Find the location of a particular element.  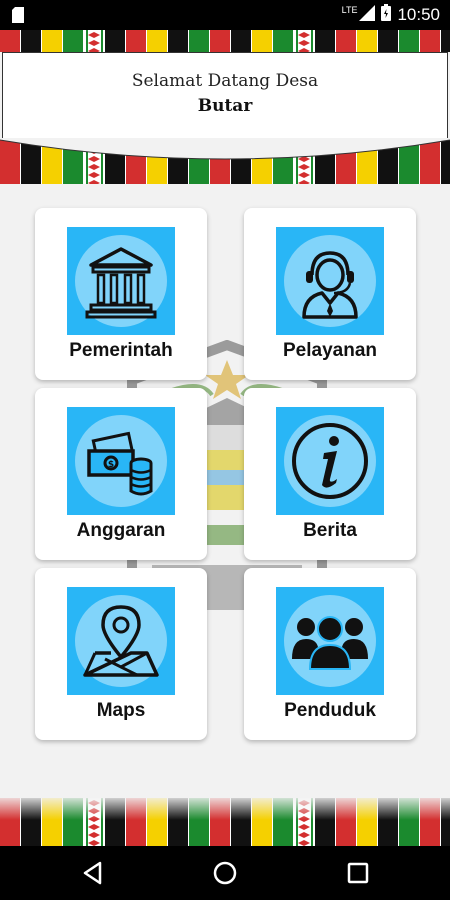

menu-card-pemerintah: Pemerintah is located at coordinates (121, 294).